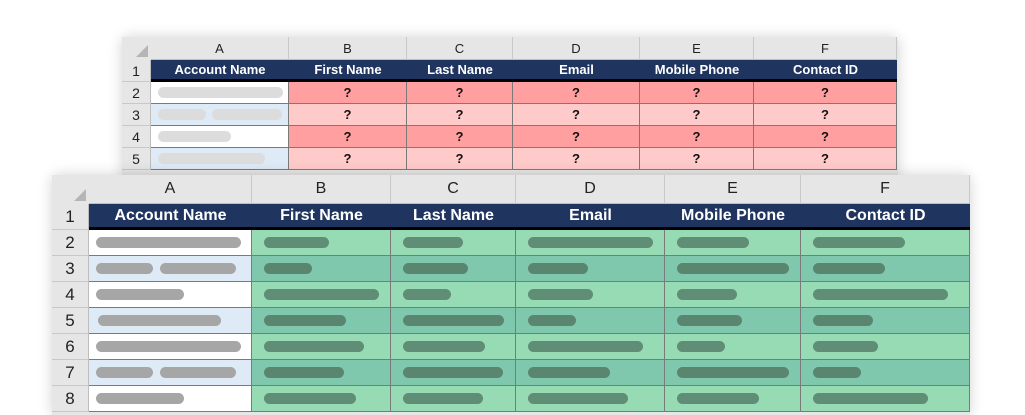 This screenshot has height=415, width=1025. I want to click on cell-b8, so click(321, 399).